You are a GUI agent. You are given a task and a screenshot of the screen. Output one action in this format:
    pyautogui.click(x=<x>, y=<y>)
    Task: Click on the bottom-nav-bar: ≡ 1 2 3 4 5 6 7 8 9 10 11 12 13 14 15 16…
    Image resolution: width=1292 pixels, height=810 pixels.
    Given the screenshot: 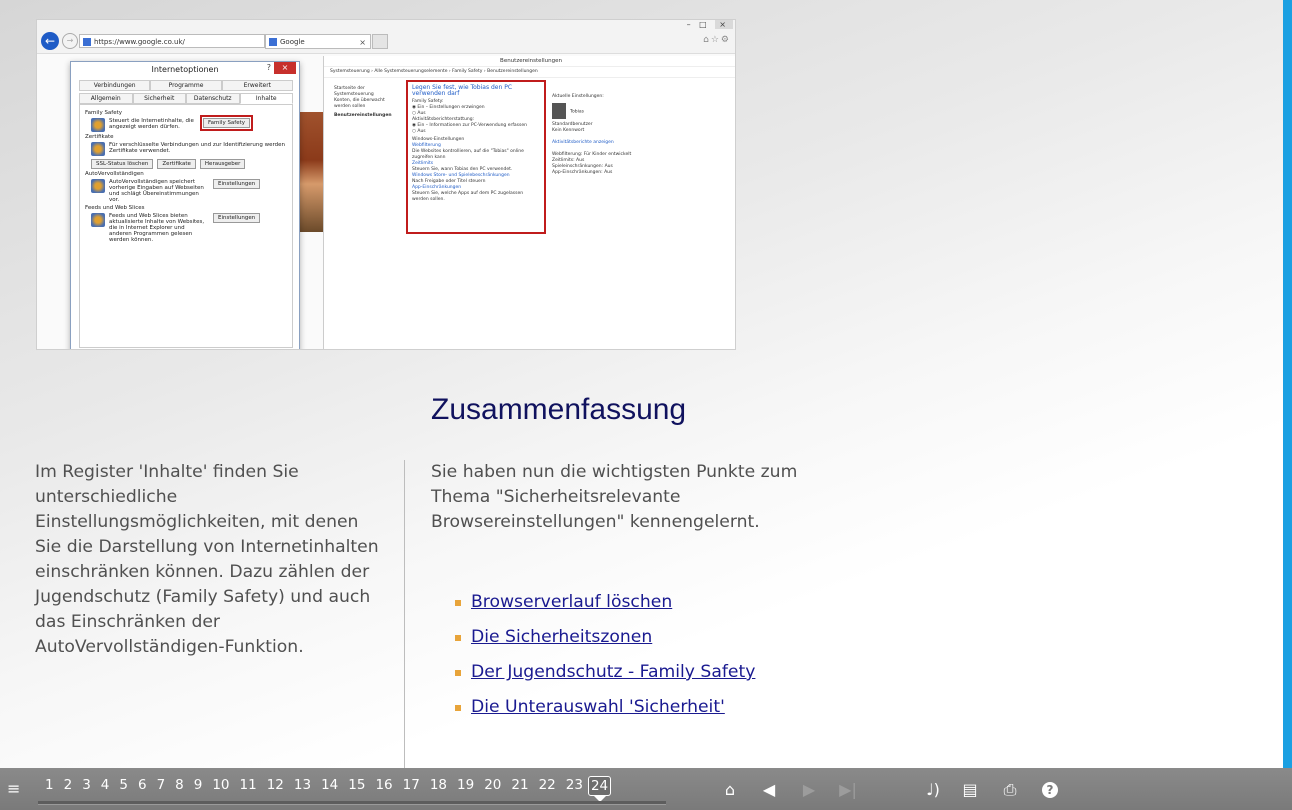 What is the action you would take?
    pyautogui.click(x=646, y=789)
    